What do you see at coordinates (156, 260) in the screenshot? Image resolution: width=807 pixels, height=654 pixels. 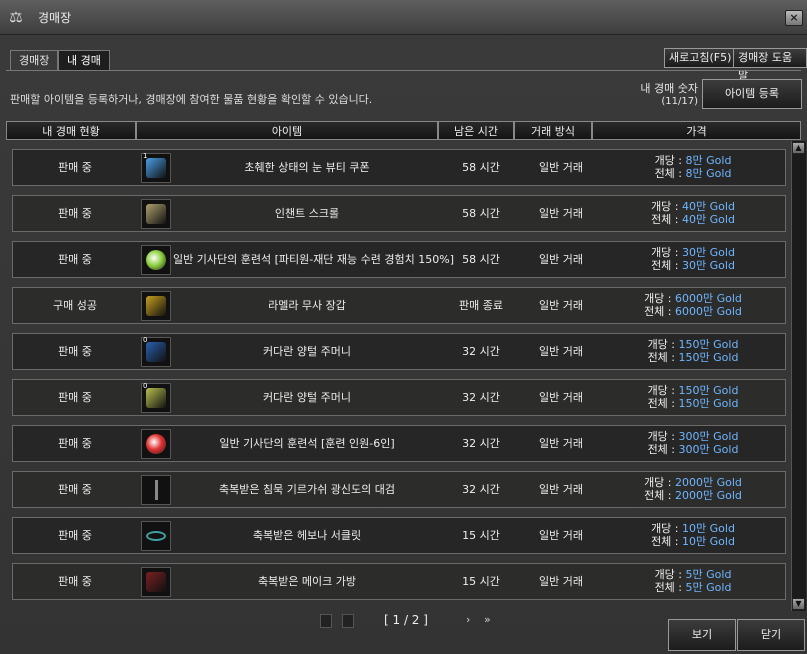 I see `green-orb-icon` at bounding box center [156, 260].